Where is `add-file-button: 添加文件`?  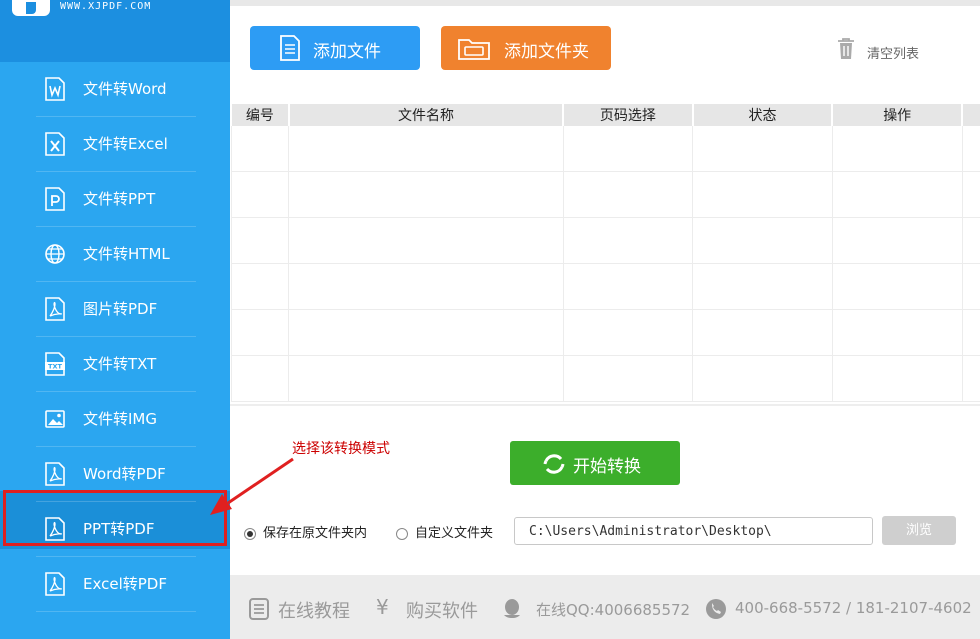
add-file-button: 添加文件 is located at coordinates (335, 48).